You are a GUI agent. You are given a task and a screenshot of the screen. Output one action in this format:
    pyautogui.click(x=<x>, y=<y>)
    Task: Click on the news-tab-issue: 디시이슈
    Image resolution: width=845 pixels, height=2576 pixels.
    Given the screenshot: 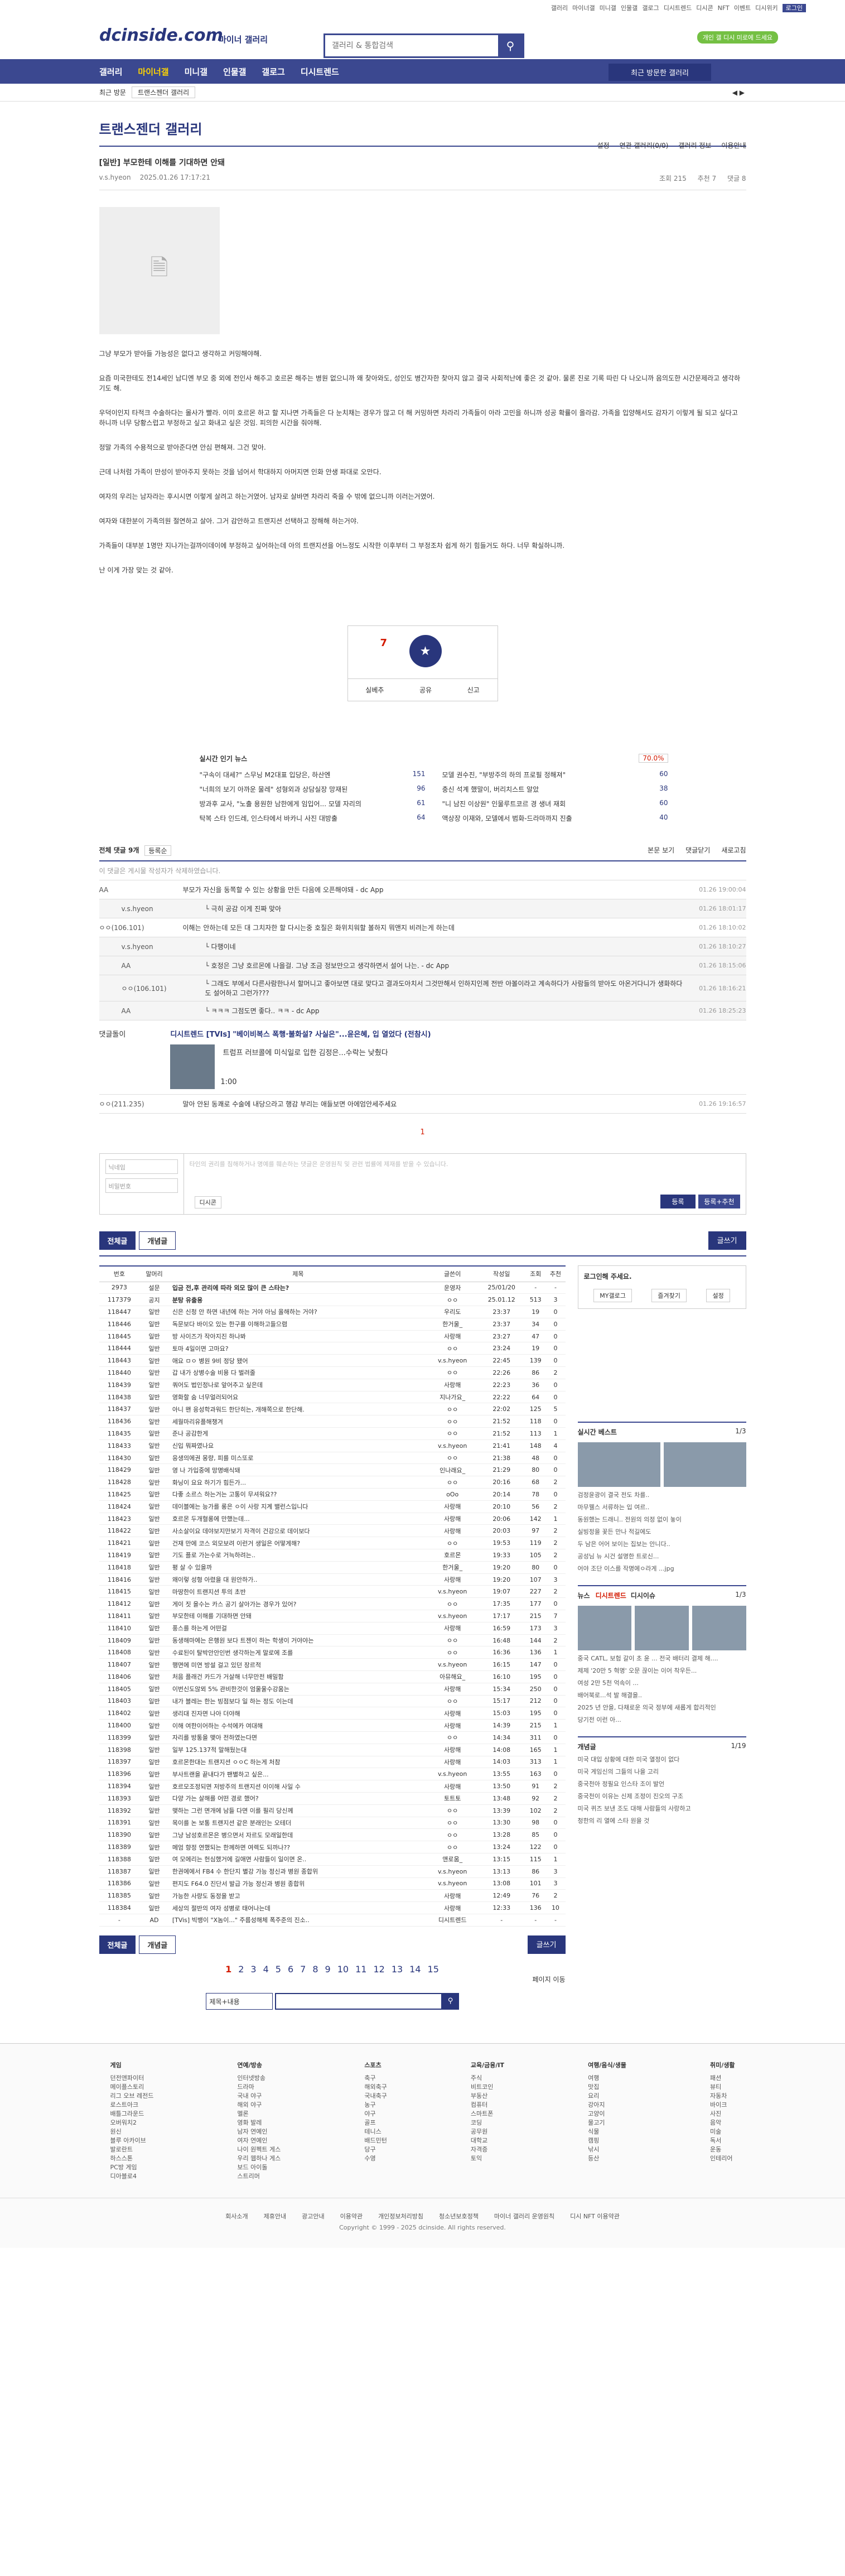 What is the action you would take?
    pyautogui.click(x=643, y=1596)
    